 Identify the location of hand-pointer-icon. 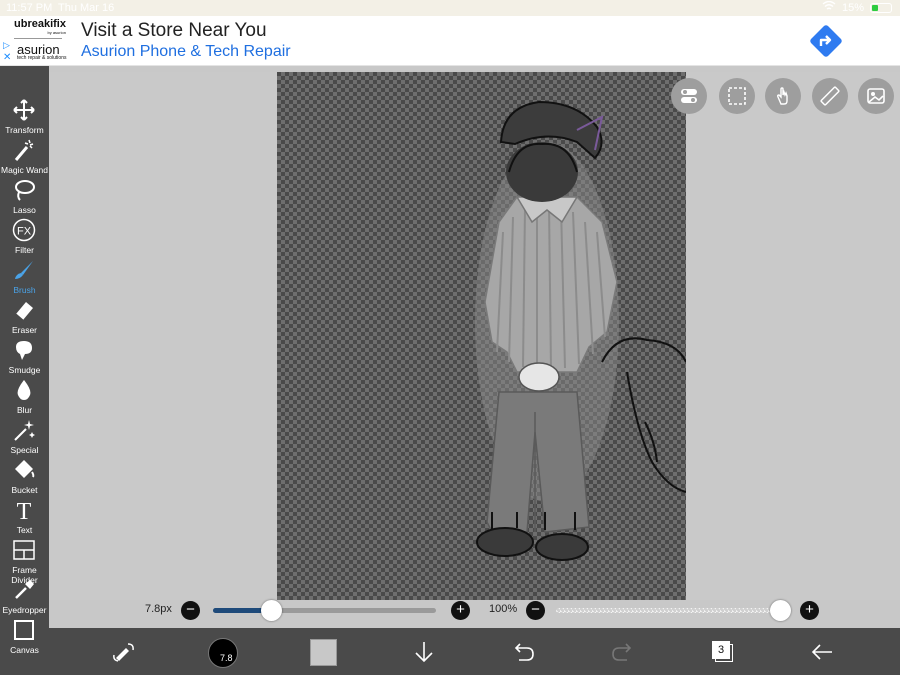
(782, 96).